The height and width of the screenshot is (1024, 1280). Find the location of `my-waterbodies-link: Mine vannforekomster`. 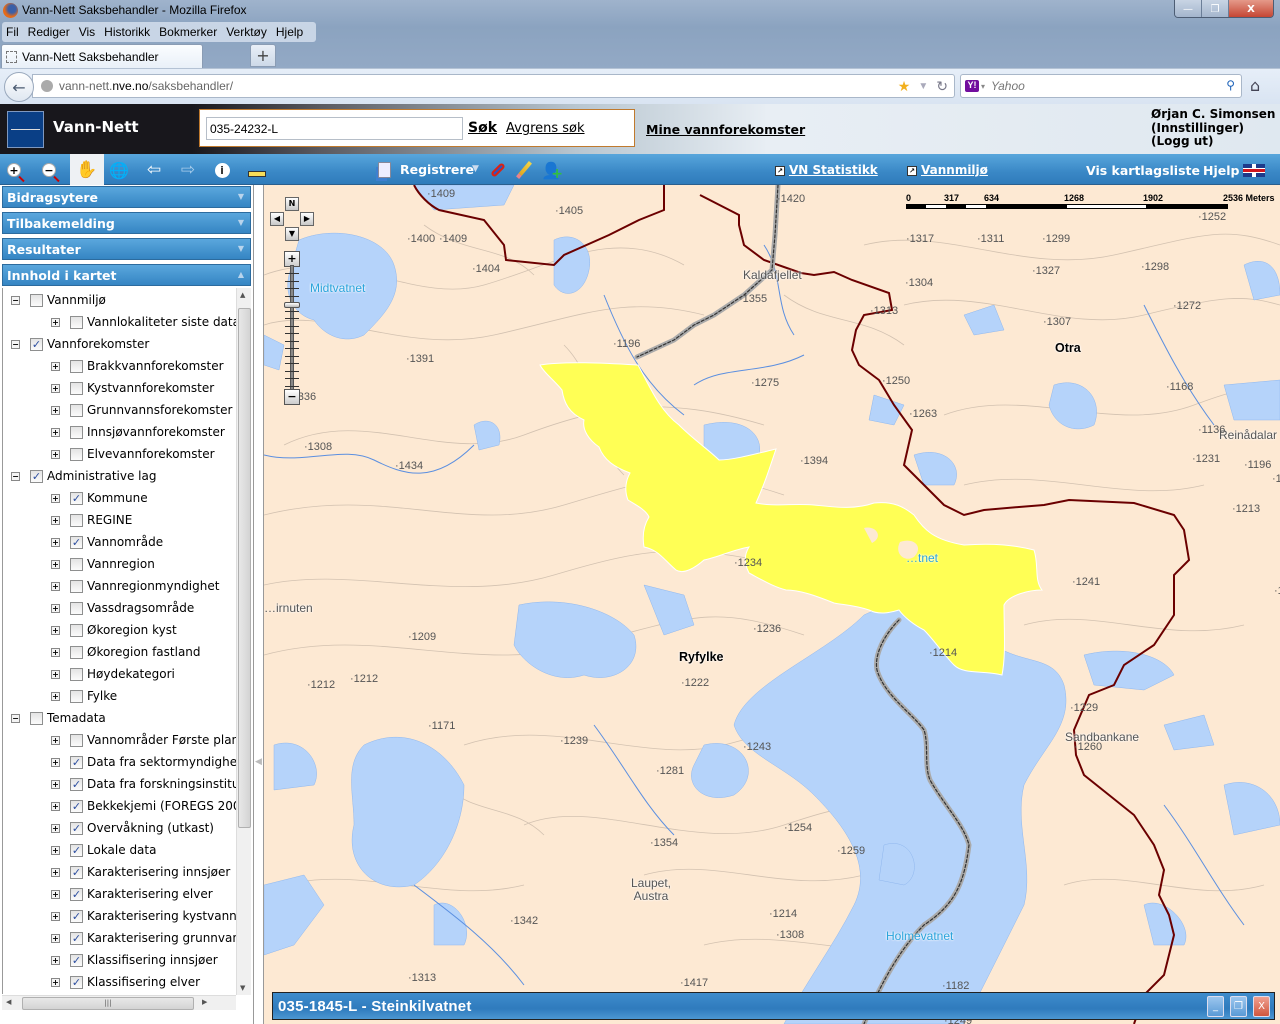

my-waterbodies-link: Mine vannforekomster is located at coordinates (725, 129).